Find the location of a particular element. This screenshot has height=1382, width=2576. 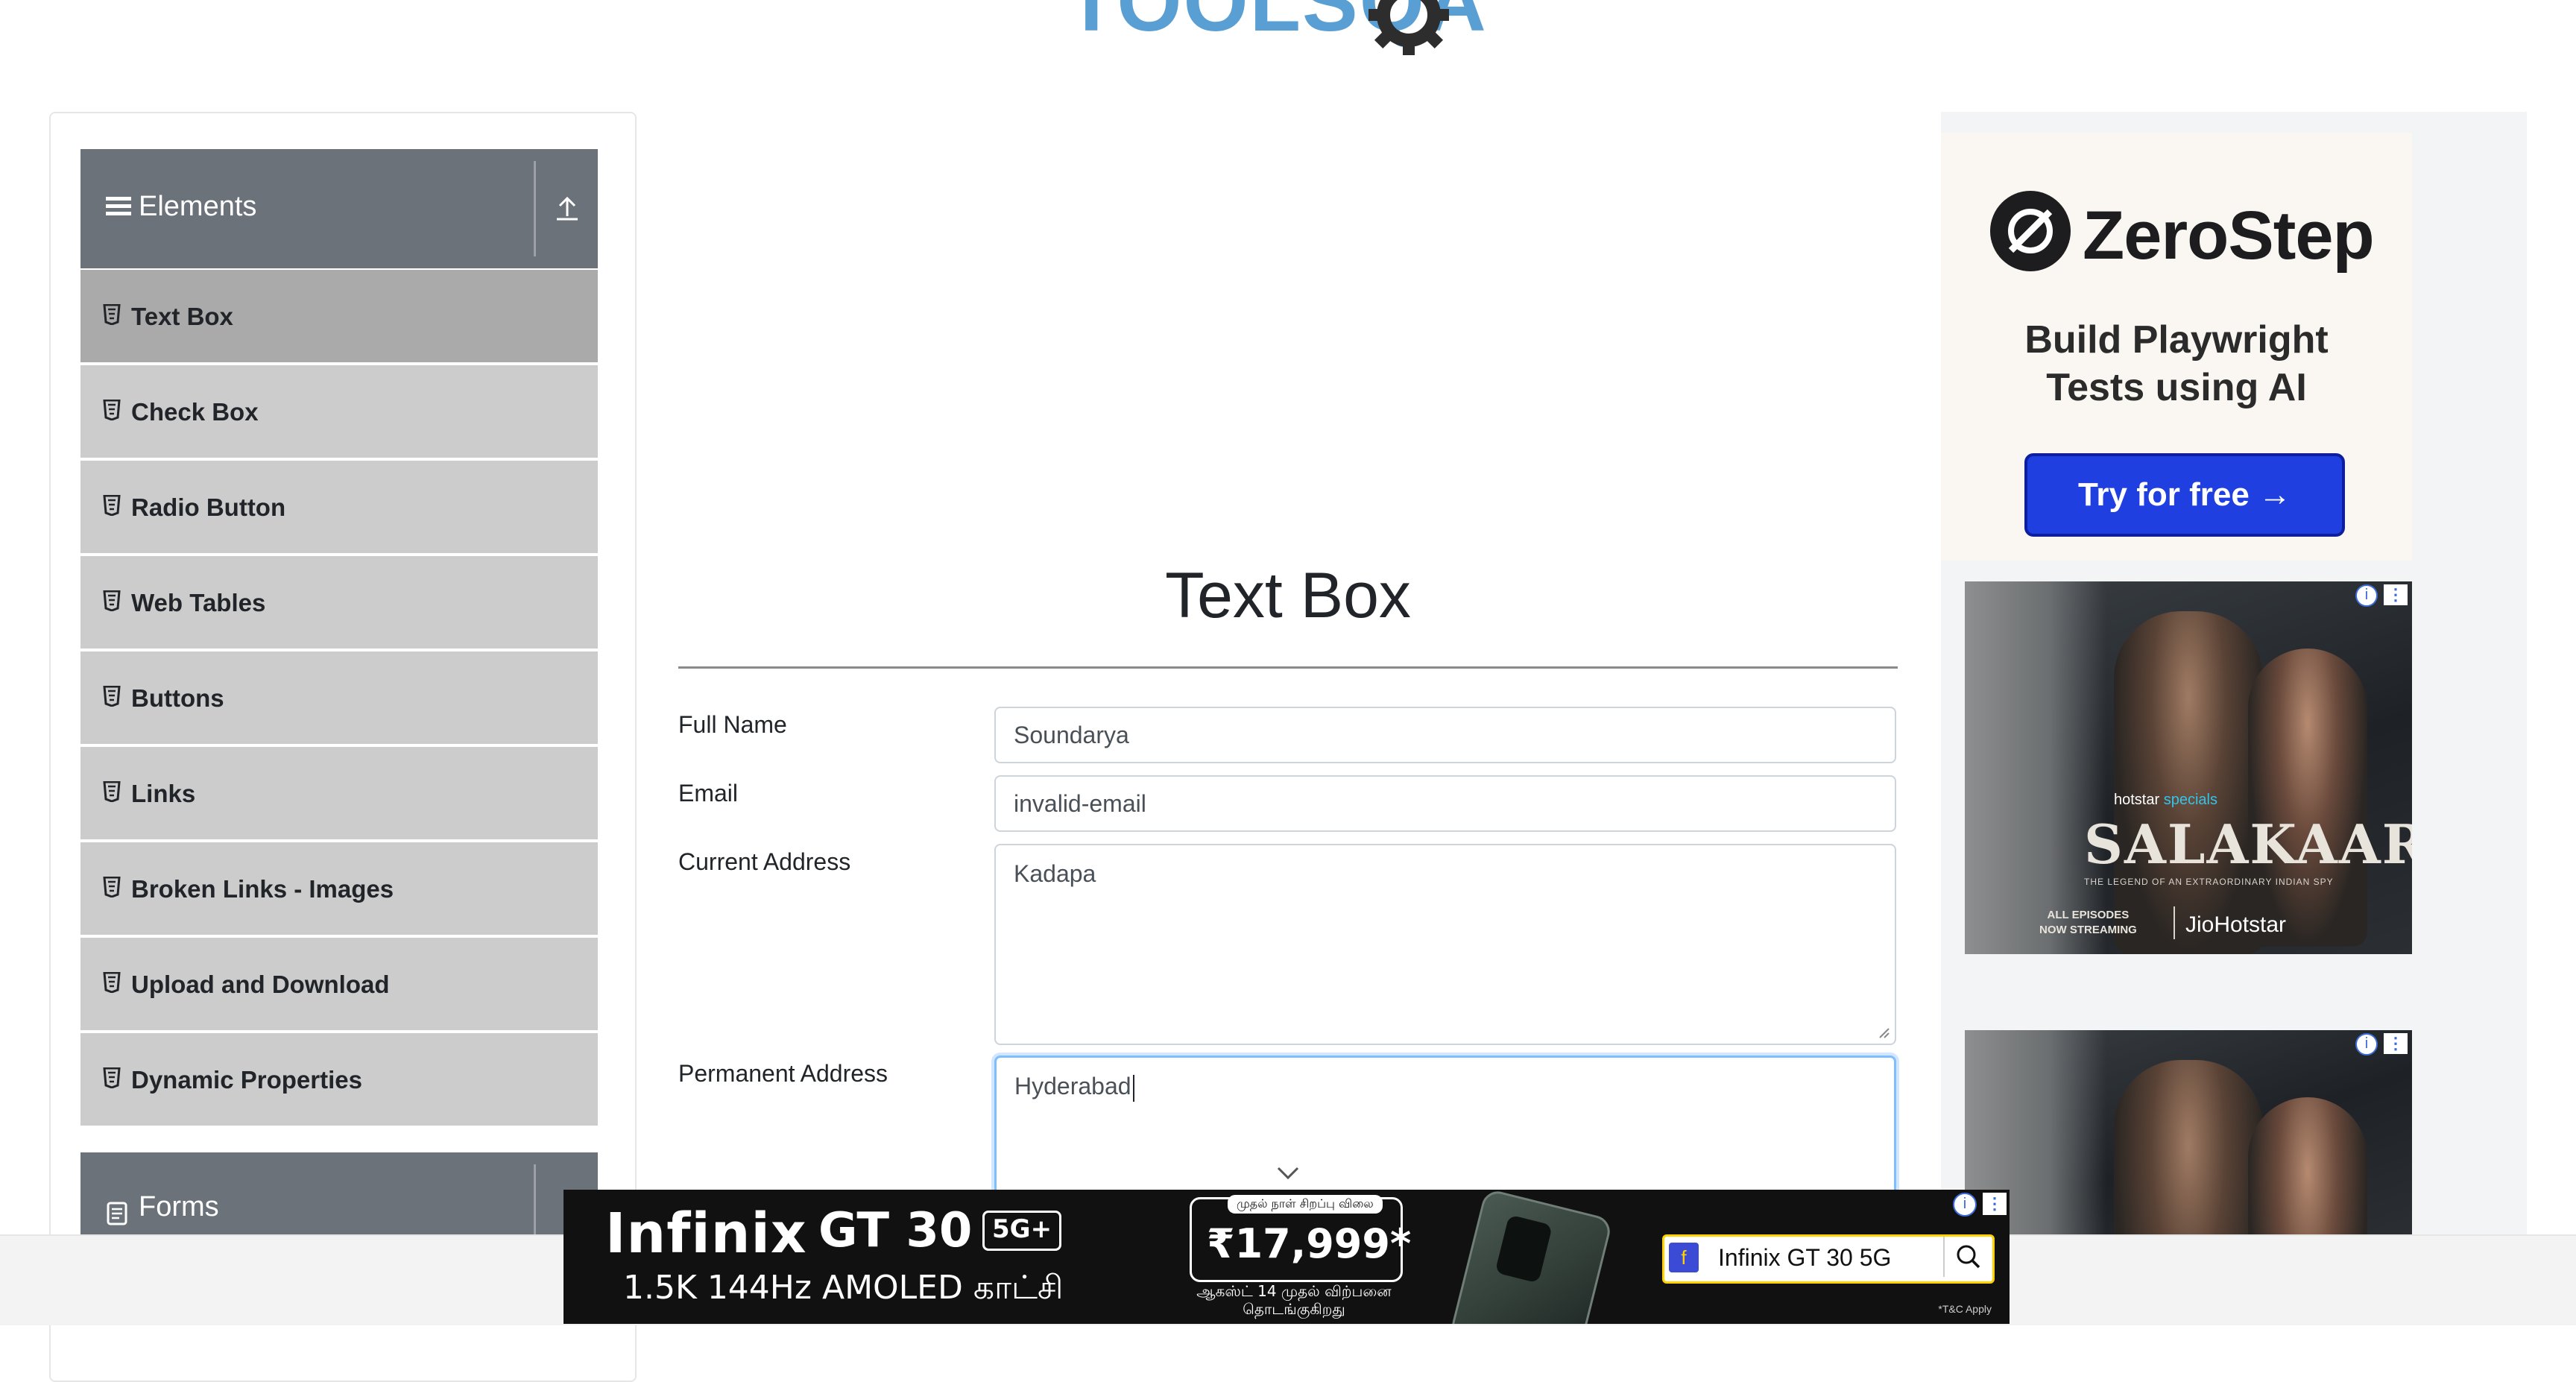

sidebar-item-dynamic-properties: Dynamic Properties is located at coordinates (339, 1079).